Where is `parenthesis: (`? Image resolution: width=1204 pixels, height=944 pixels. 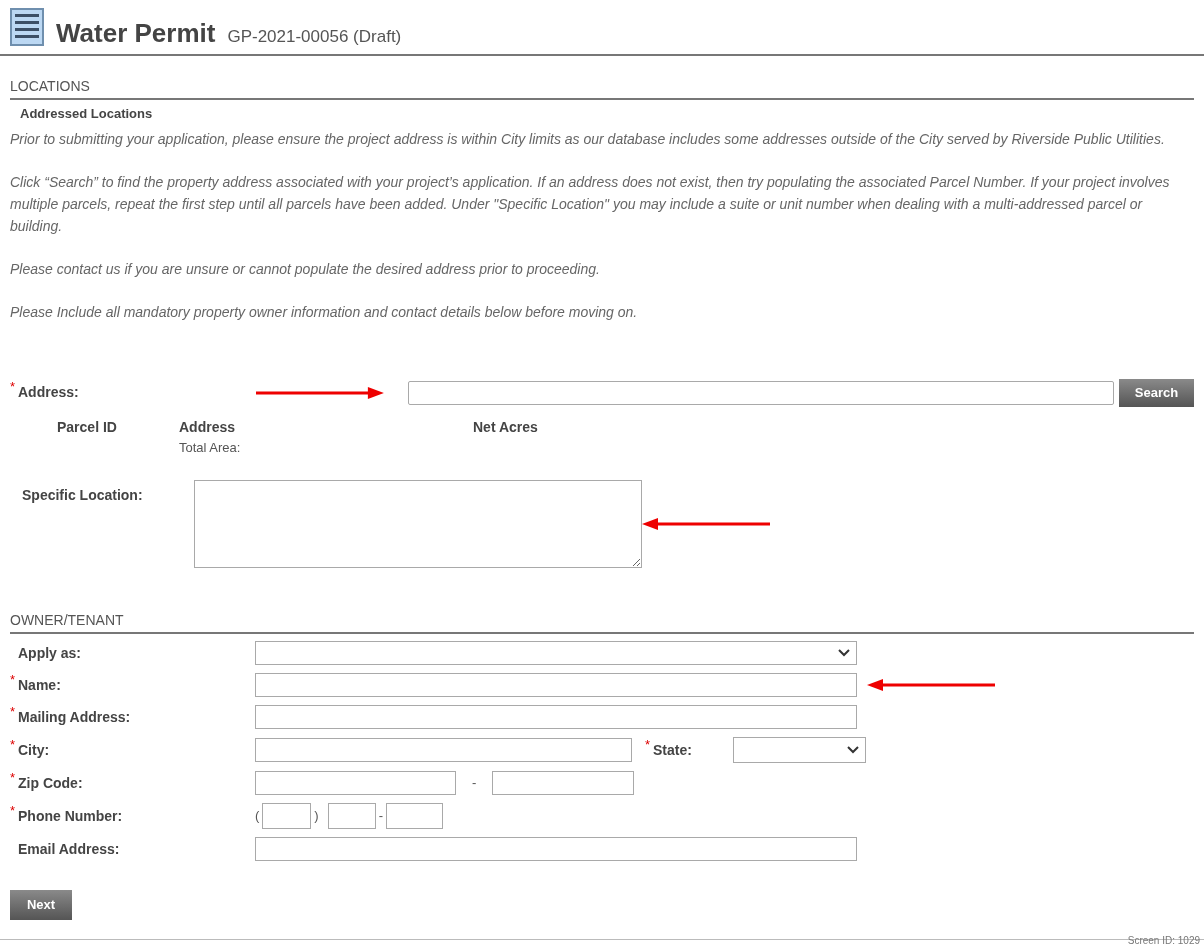 parenthesis: ( is located at coordinates (257, 816).